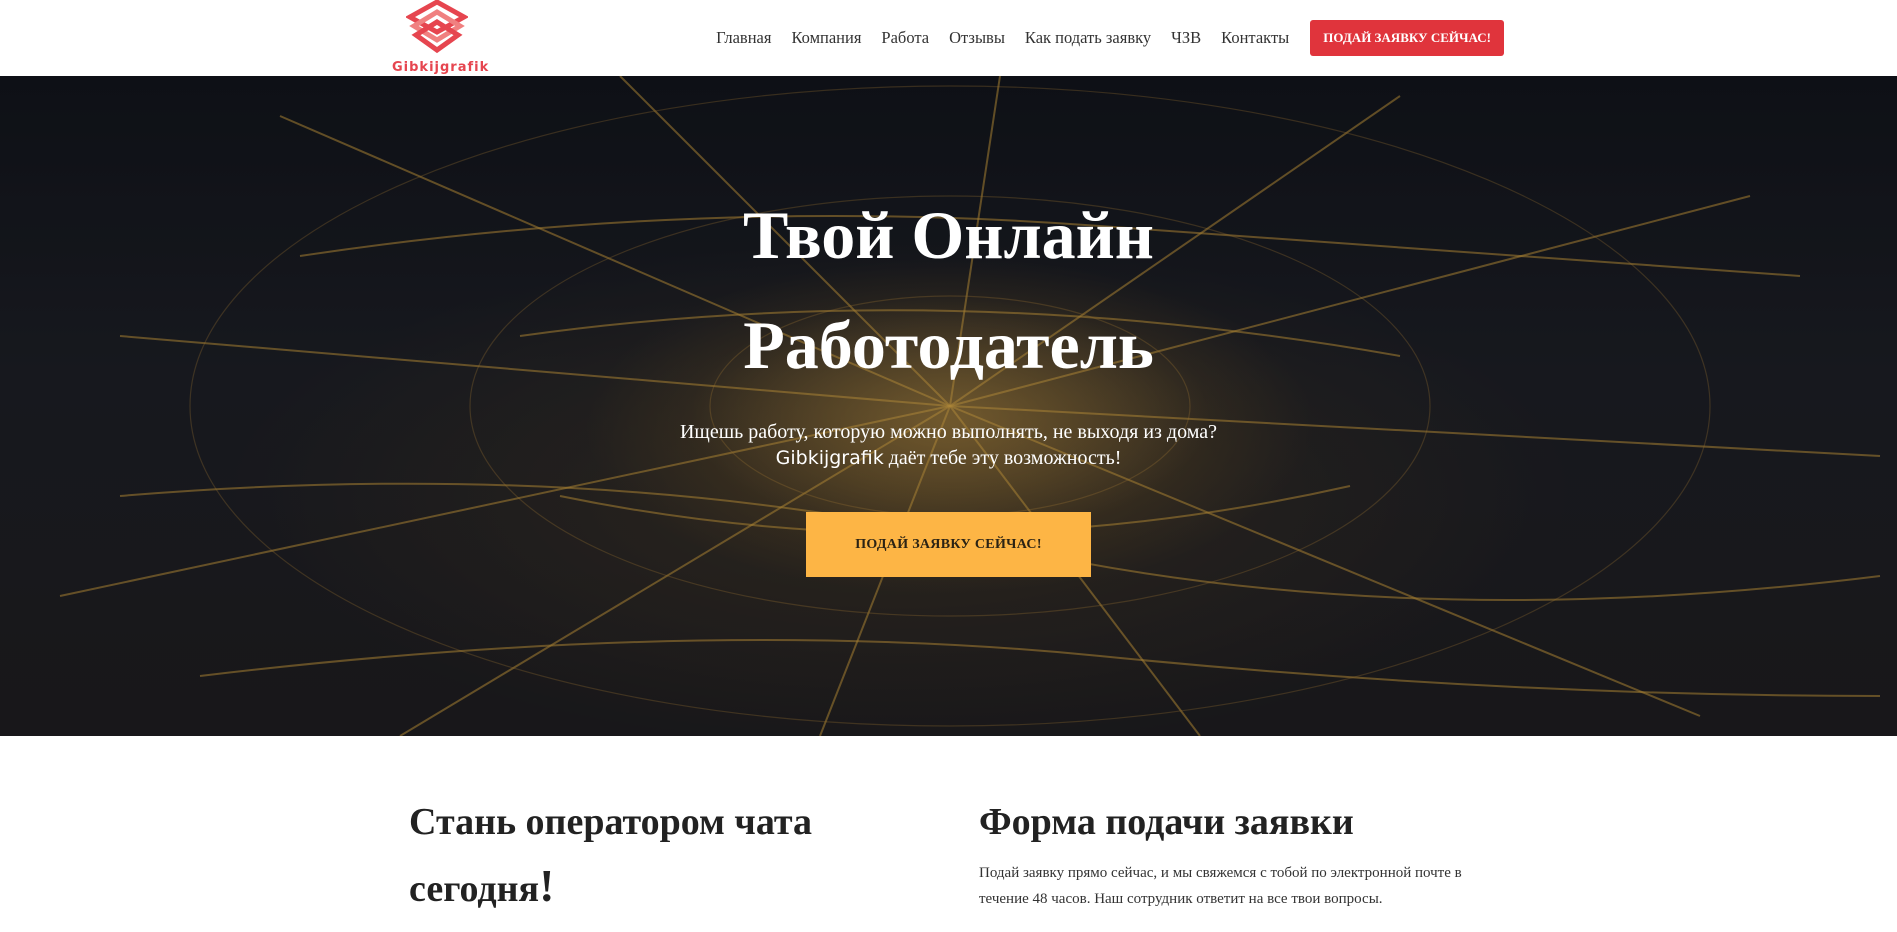 Image resolution: width=1897 pixels, height=932 pixels. Describe the element at coordinates (826, 38) in the screenshot. I see `nav-item-company: Компания` at that location.